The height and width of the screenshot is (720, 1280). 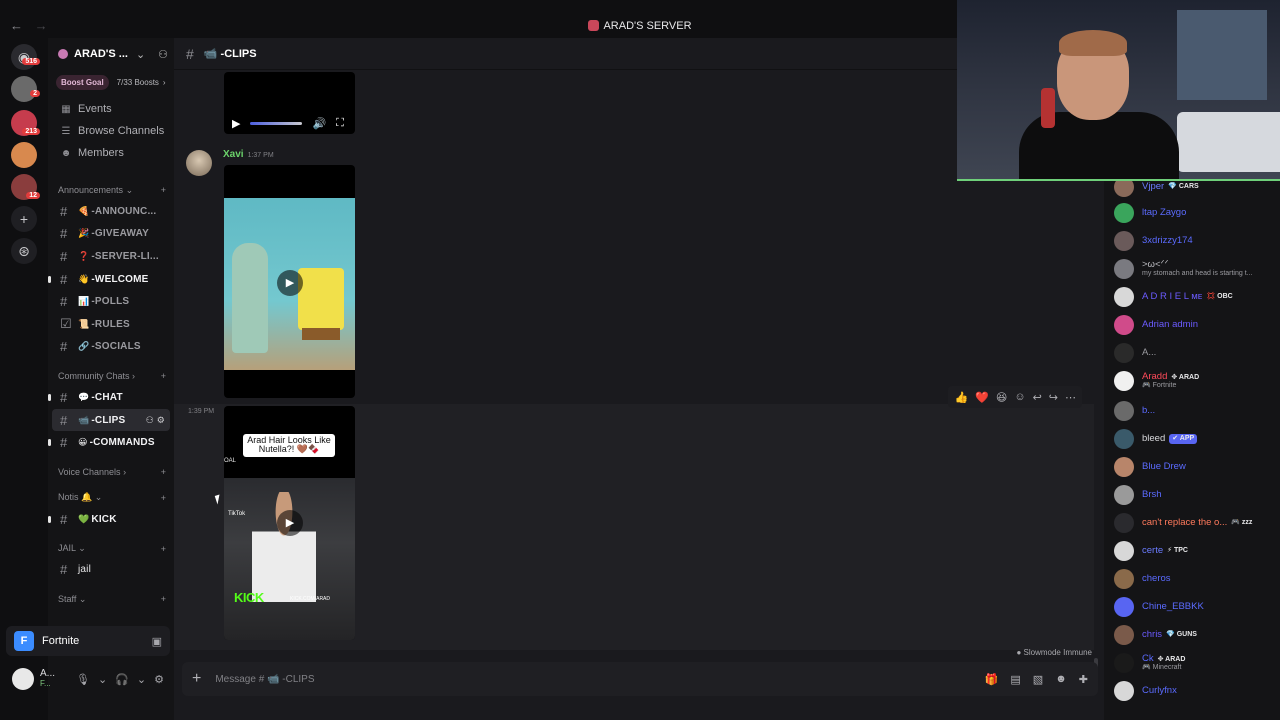 What do you see at coordinates (319, 123) in the screenshot?
I see `volume-icon: 🔊` at bounding box center [319, 123].